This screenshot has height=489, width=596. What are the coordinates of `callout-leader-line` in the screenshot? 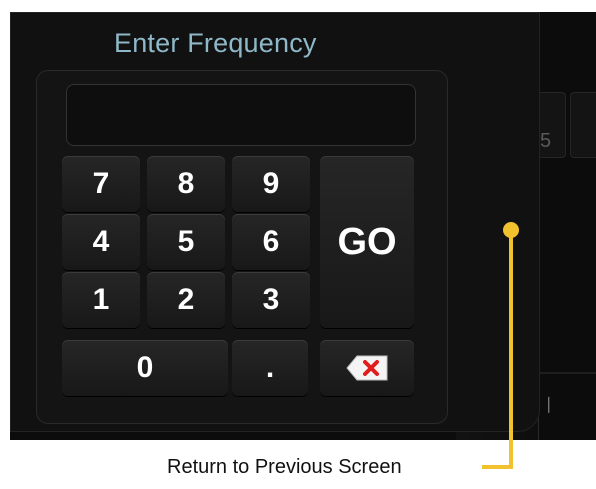 It's located at (500, 345).